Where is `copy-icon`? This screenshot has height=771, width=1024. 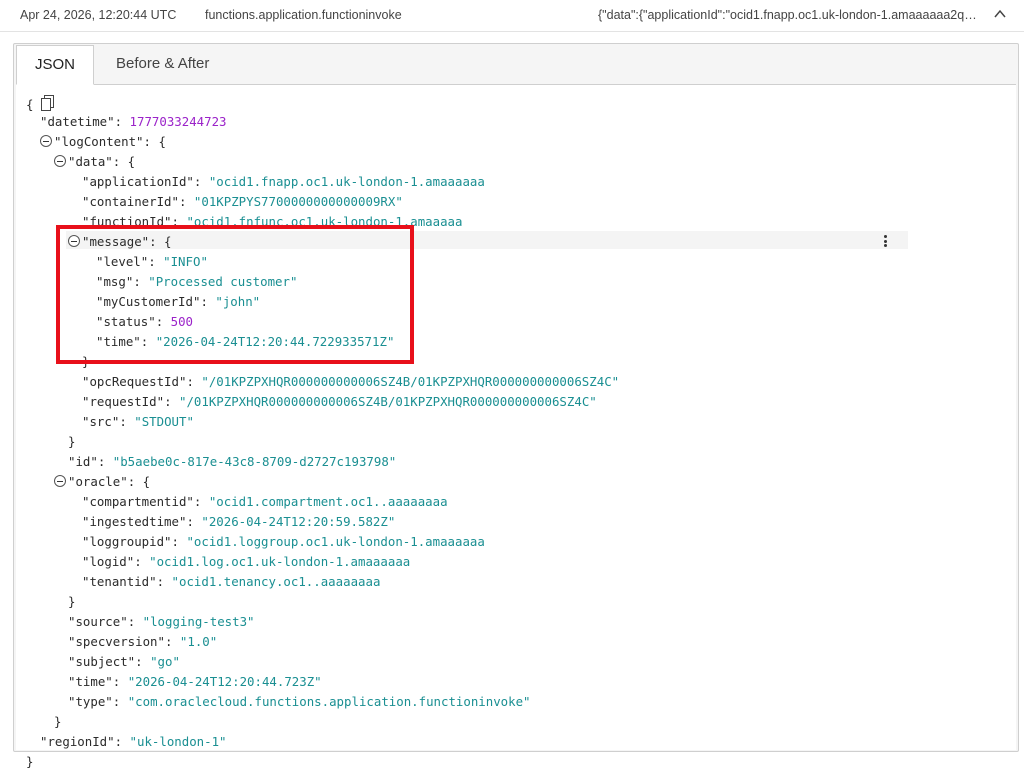
copy-icon is located at coordinates (48, 103).